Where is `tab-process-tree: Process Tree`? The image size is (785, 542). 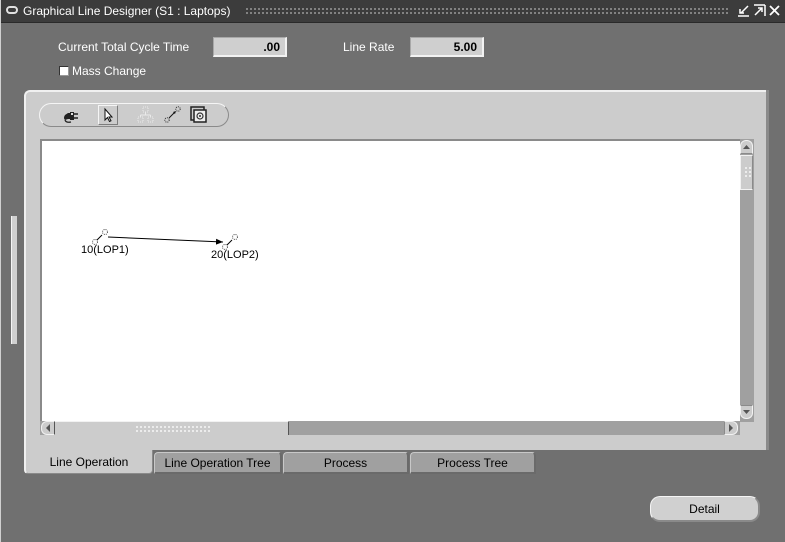 tab-process-tree: Process Tree is located at coordinates (473, 463).